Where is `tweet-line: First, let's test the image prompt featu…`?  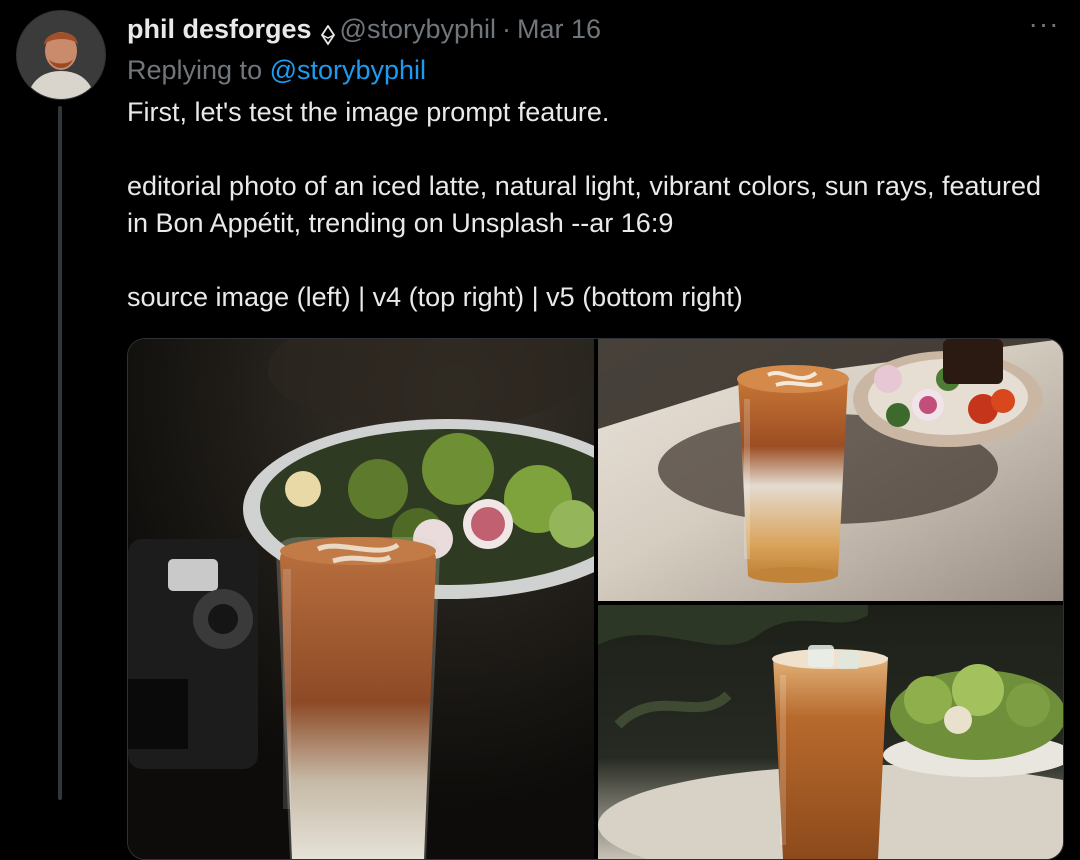
tweet-line: First, let's test the image prompt featu… is located at coordinates (368, 112).